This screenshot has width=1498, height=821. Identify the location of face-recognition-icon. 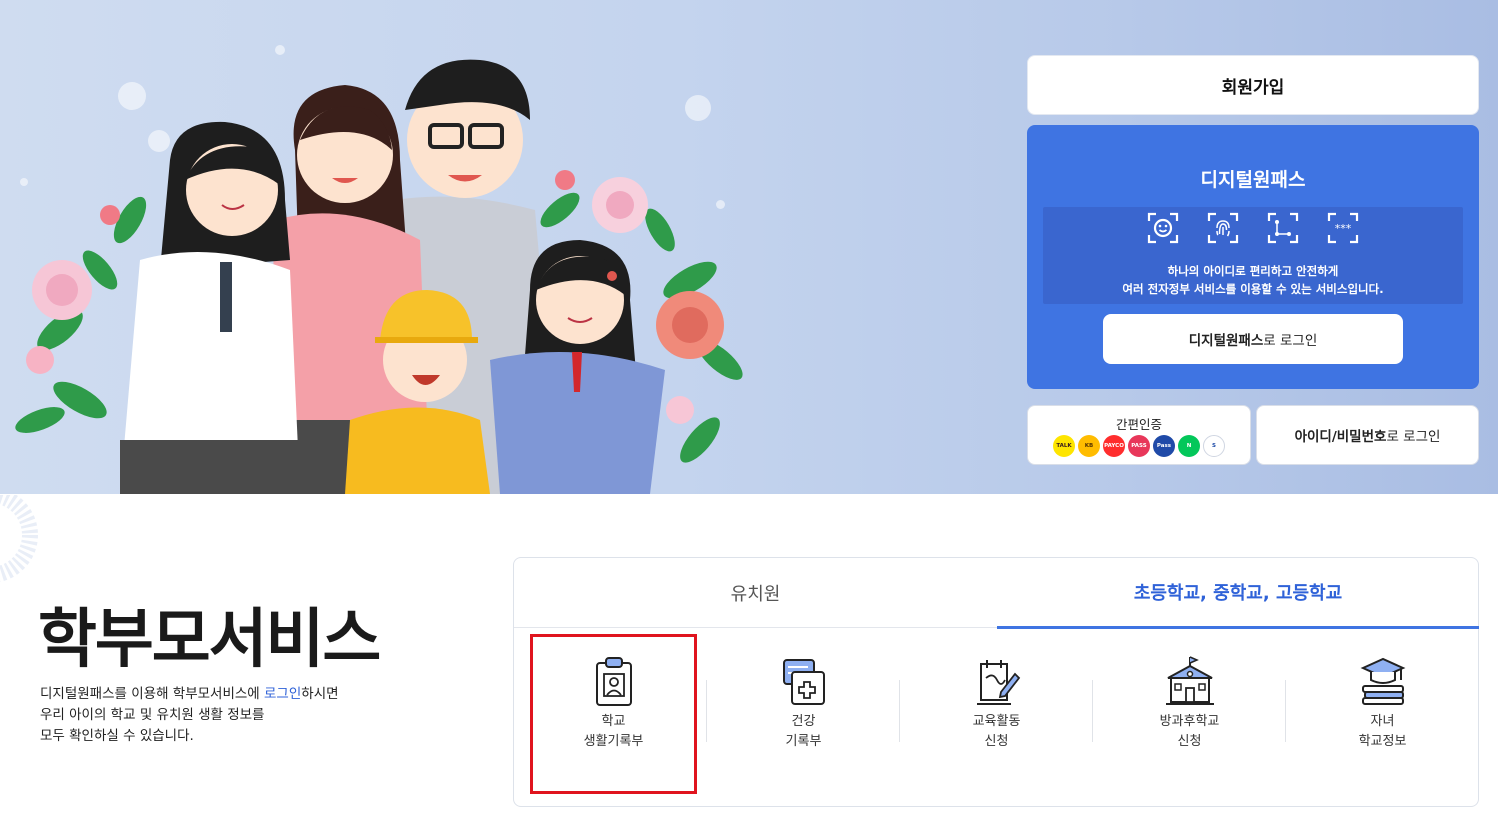
(1163, 228).